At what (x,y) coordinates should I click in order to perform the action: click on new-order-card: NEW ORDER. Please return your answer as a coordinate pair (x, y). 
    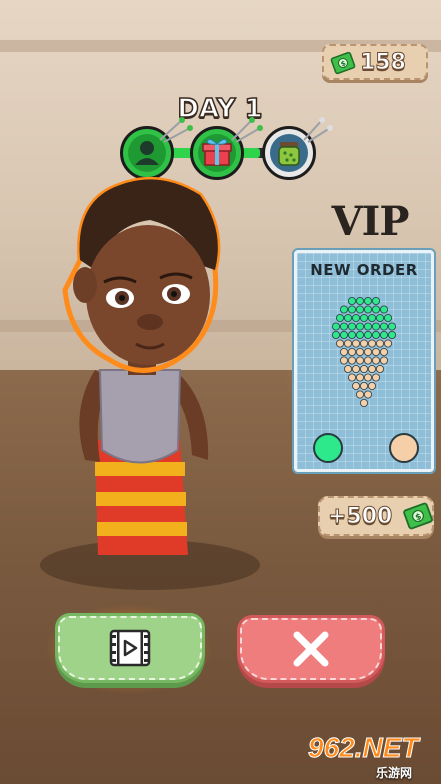
    Looking at the image, I should click on (364, 361).